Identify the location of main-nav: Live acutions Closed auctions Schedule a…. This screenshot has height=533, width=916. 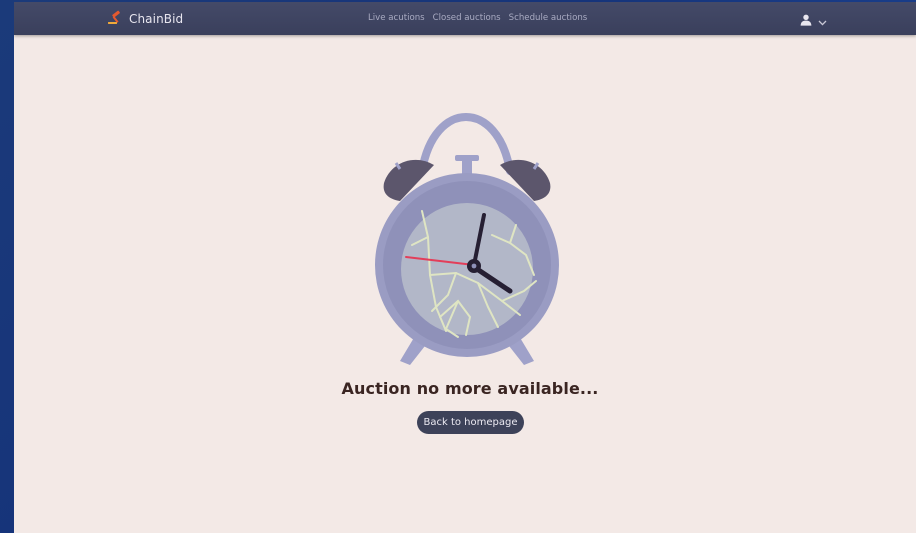
(477, 18).